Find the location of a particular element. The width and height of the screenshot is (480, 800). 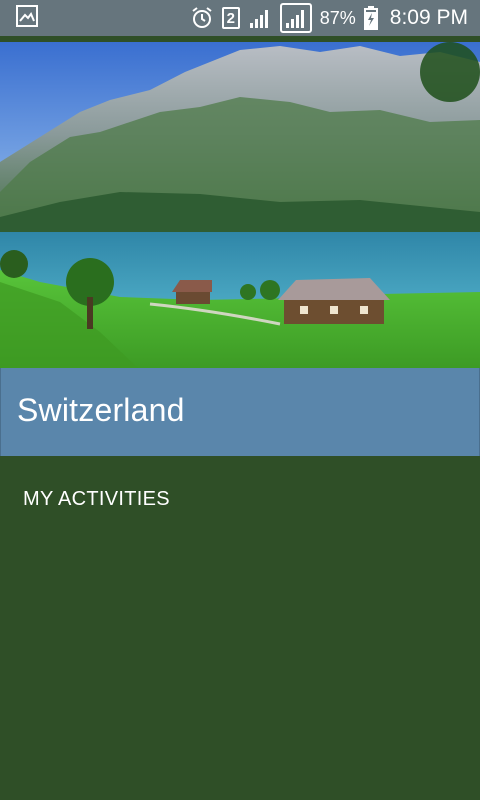

status-bar: 2 87% 8:09 PM is located at coordinates (240, 18).